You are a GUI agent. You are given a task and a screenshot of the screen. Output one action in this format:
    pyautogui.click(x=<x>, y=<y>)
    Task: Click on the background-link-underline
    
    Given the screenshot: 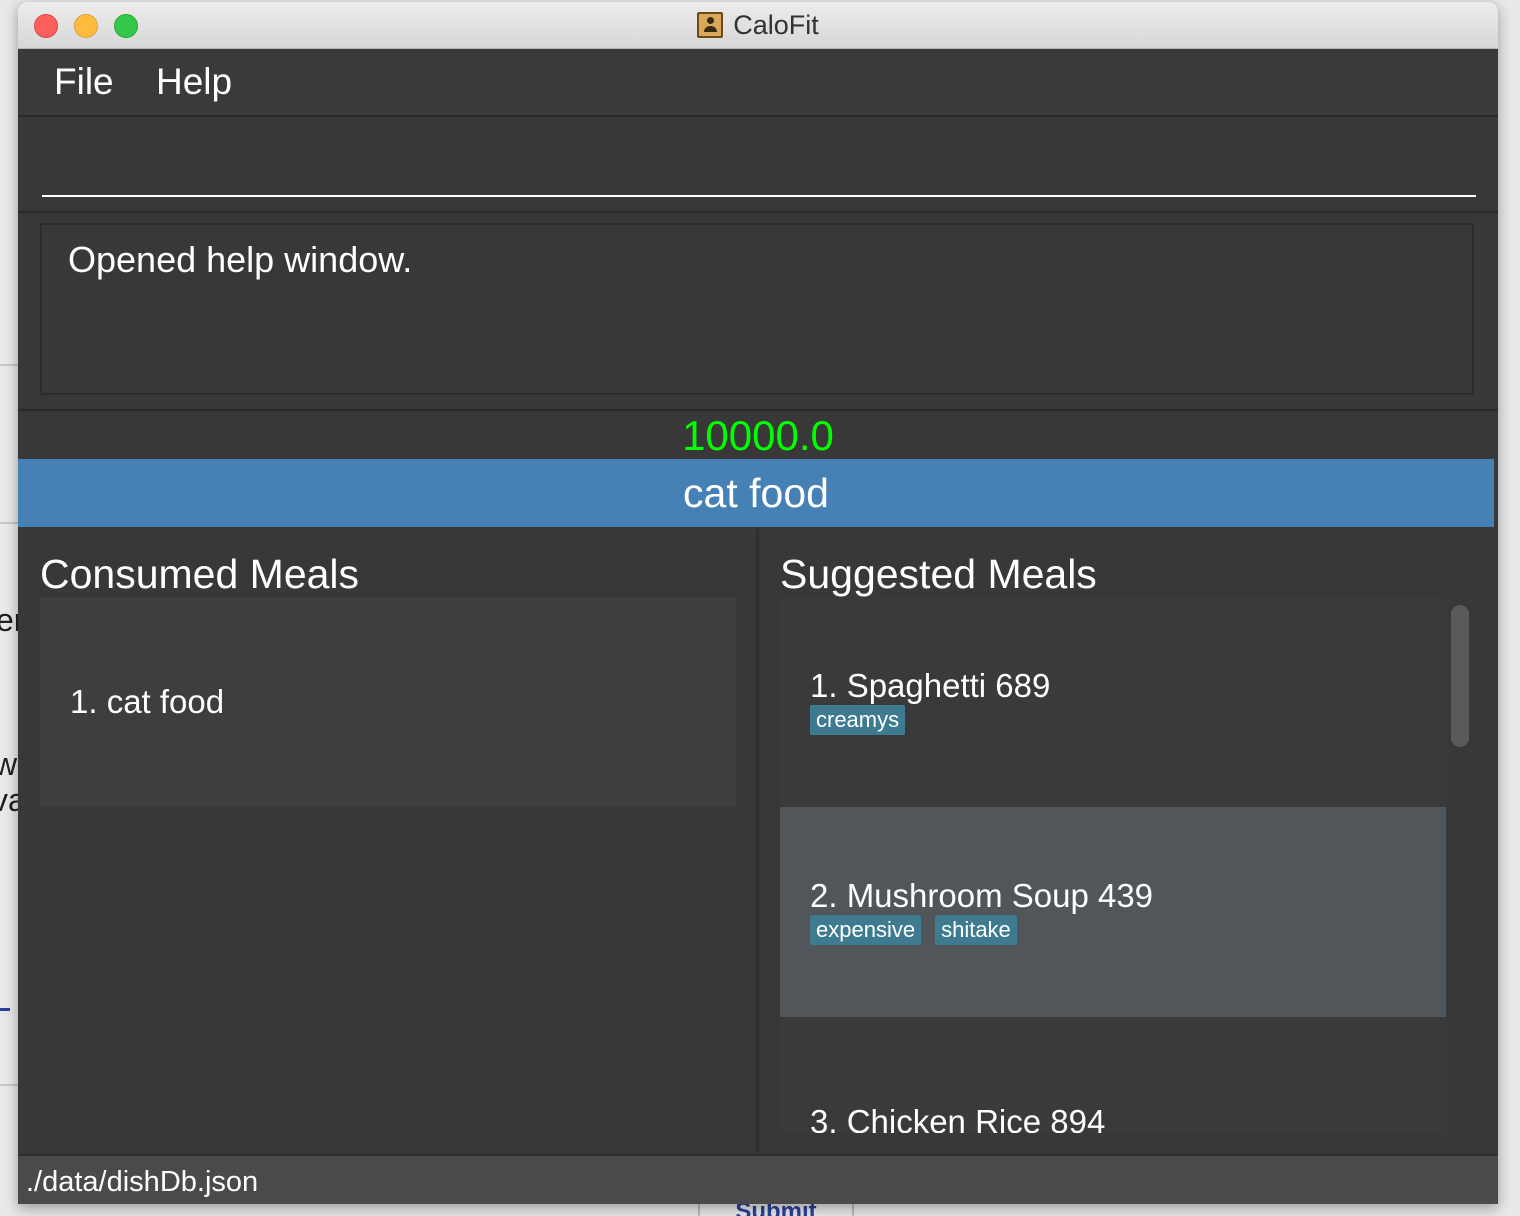 What is the action you would take?
    pyautogui.click(x=5, y=1009)
    